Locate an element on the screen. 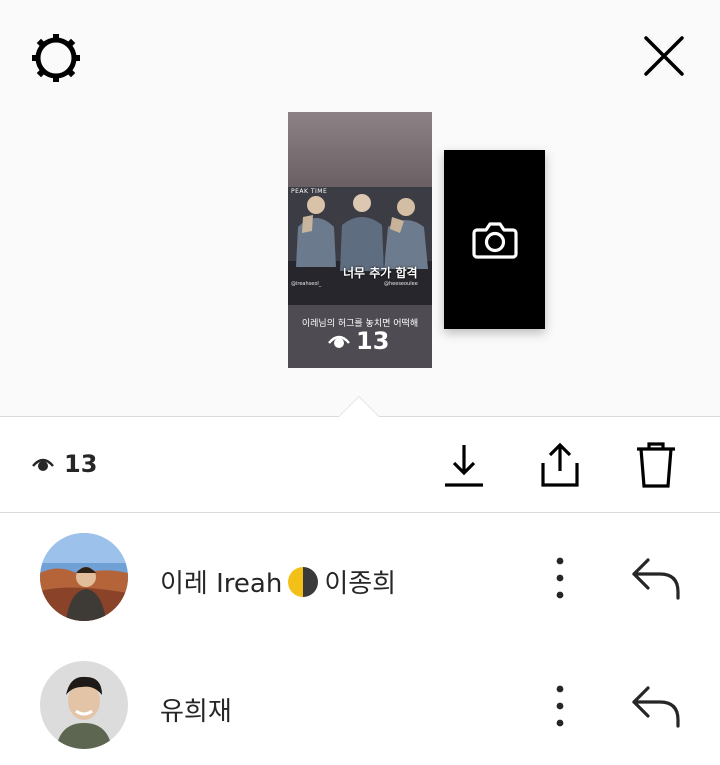 The image size is (720, 765). viewer-name-text: 유희재 is located at coordinates (196, 712).